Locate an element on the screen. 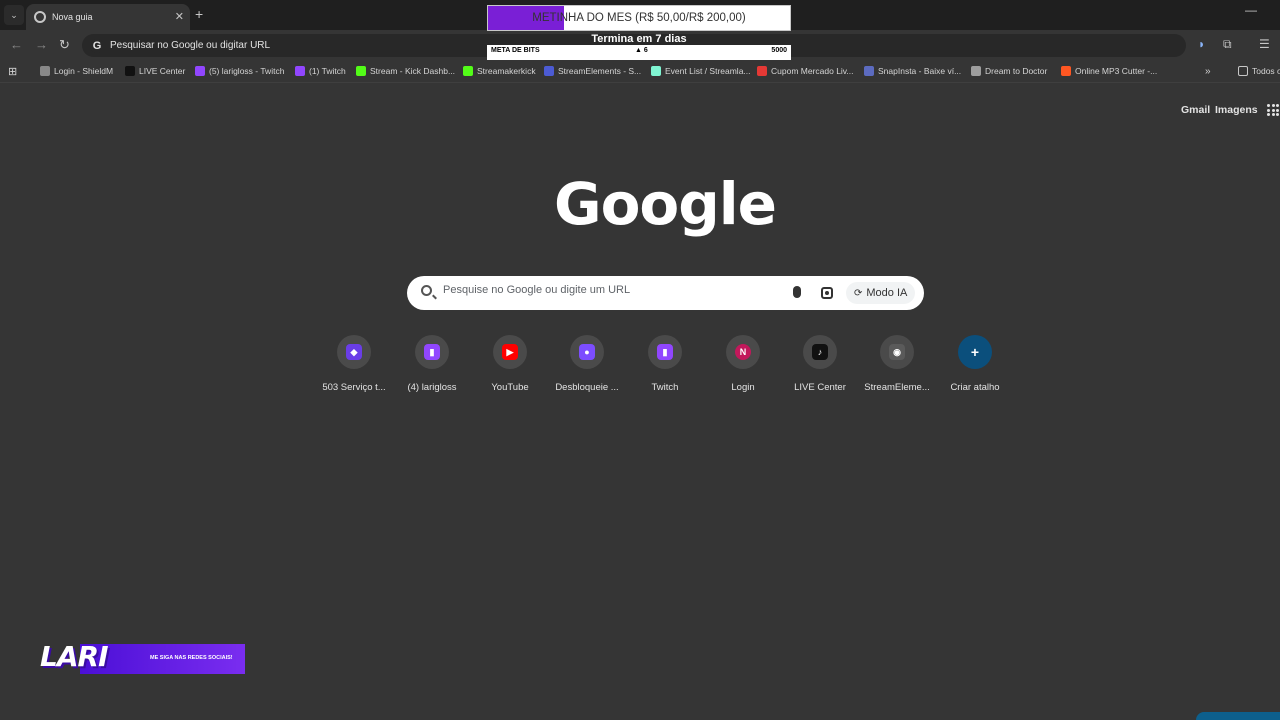 The height and width of the screenshot is (720, 1280). shortcut-tile: ♪ LIVE Center is located at coordinates (820, 364).